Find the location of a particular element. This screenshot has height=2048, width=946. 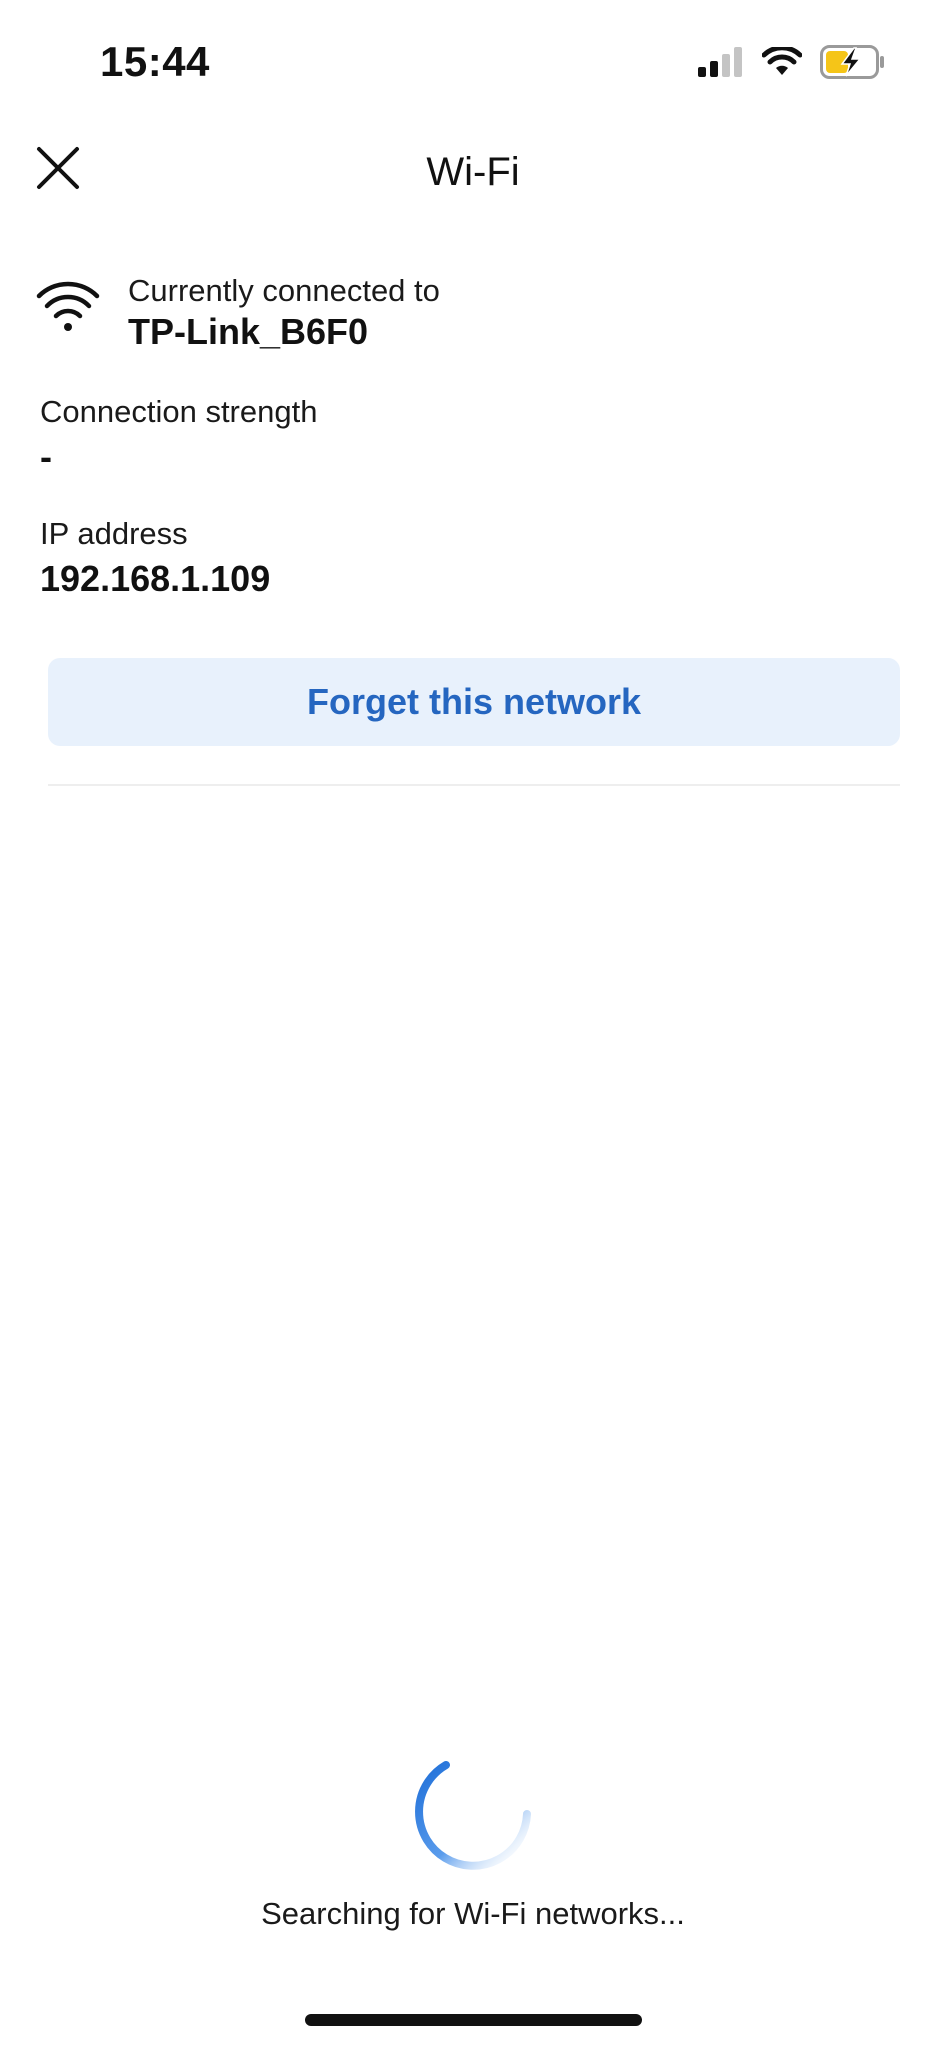

wifi-icon is located at coordinates (68, 306).